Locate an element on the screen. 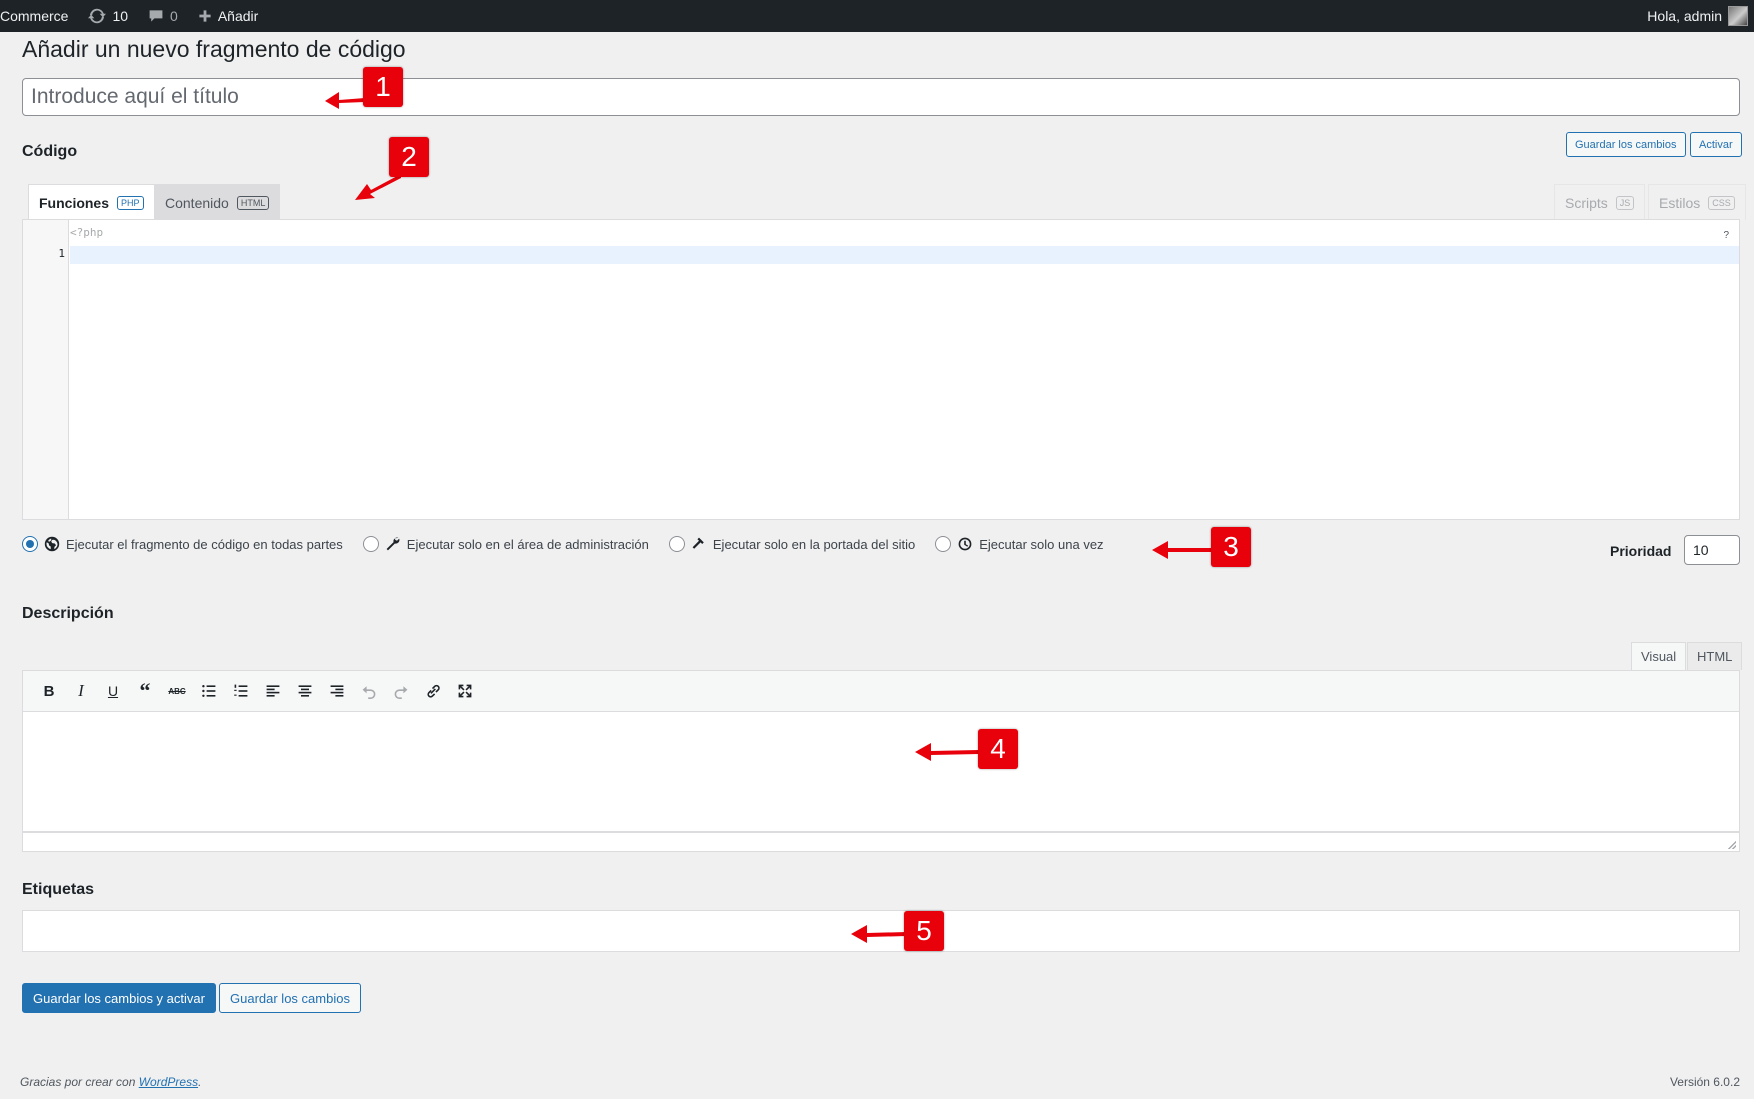  underline-button: U is located at coordinates (113, 691).